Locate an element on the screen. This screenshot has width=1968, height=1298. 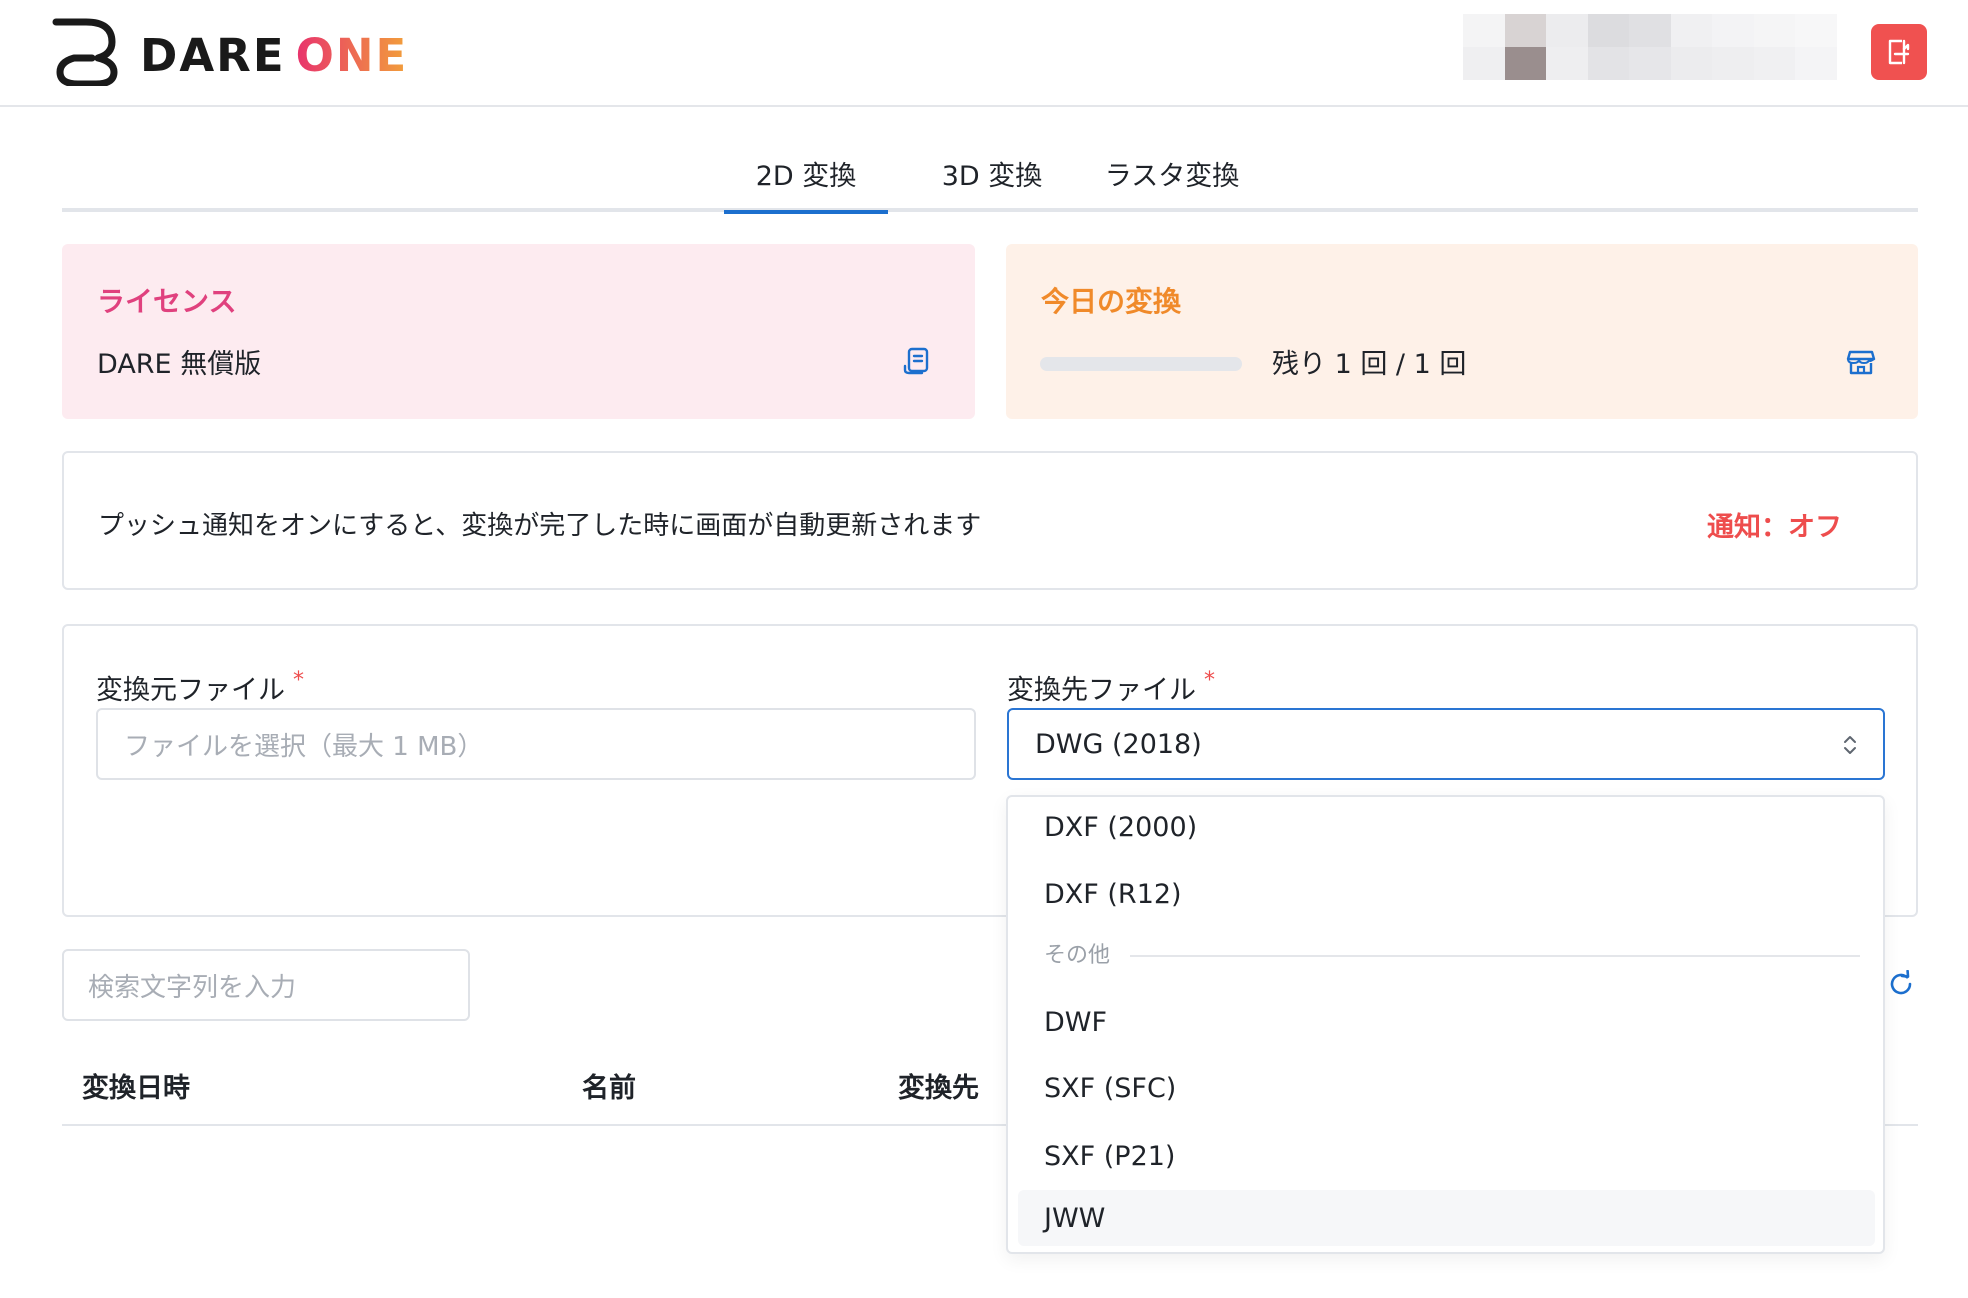
option-dxf-r12: DXF (R12) is located at coordinates (1446, 894).